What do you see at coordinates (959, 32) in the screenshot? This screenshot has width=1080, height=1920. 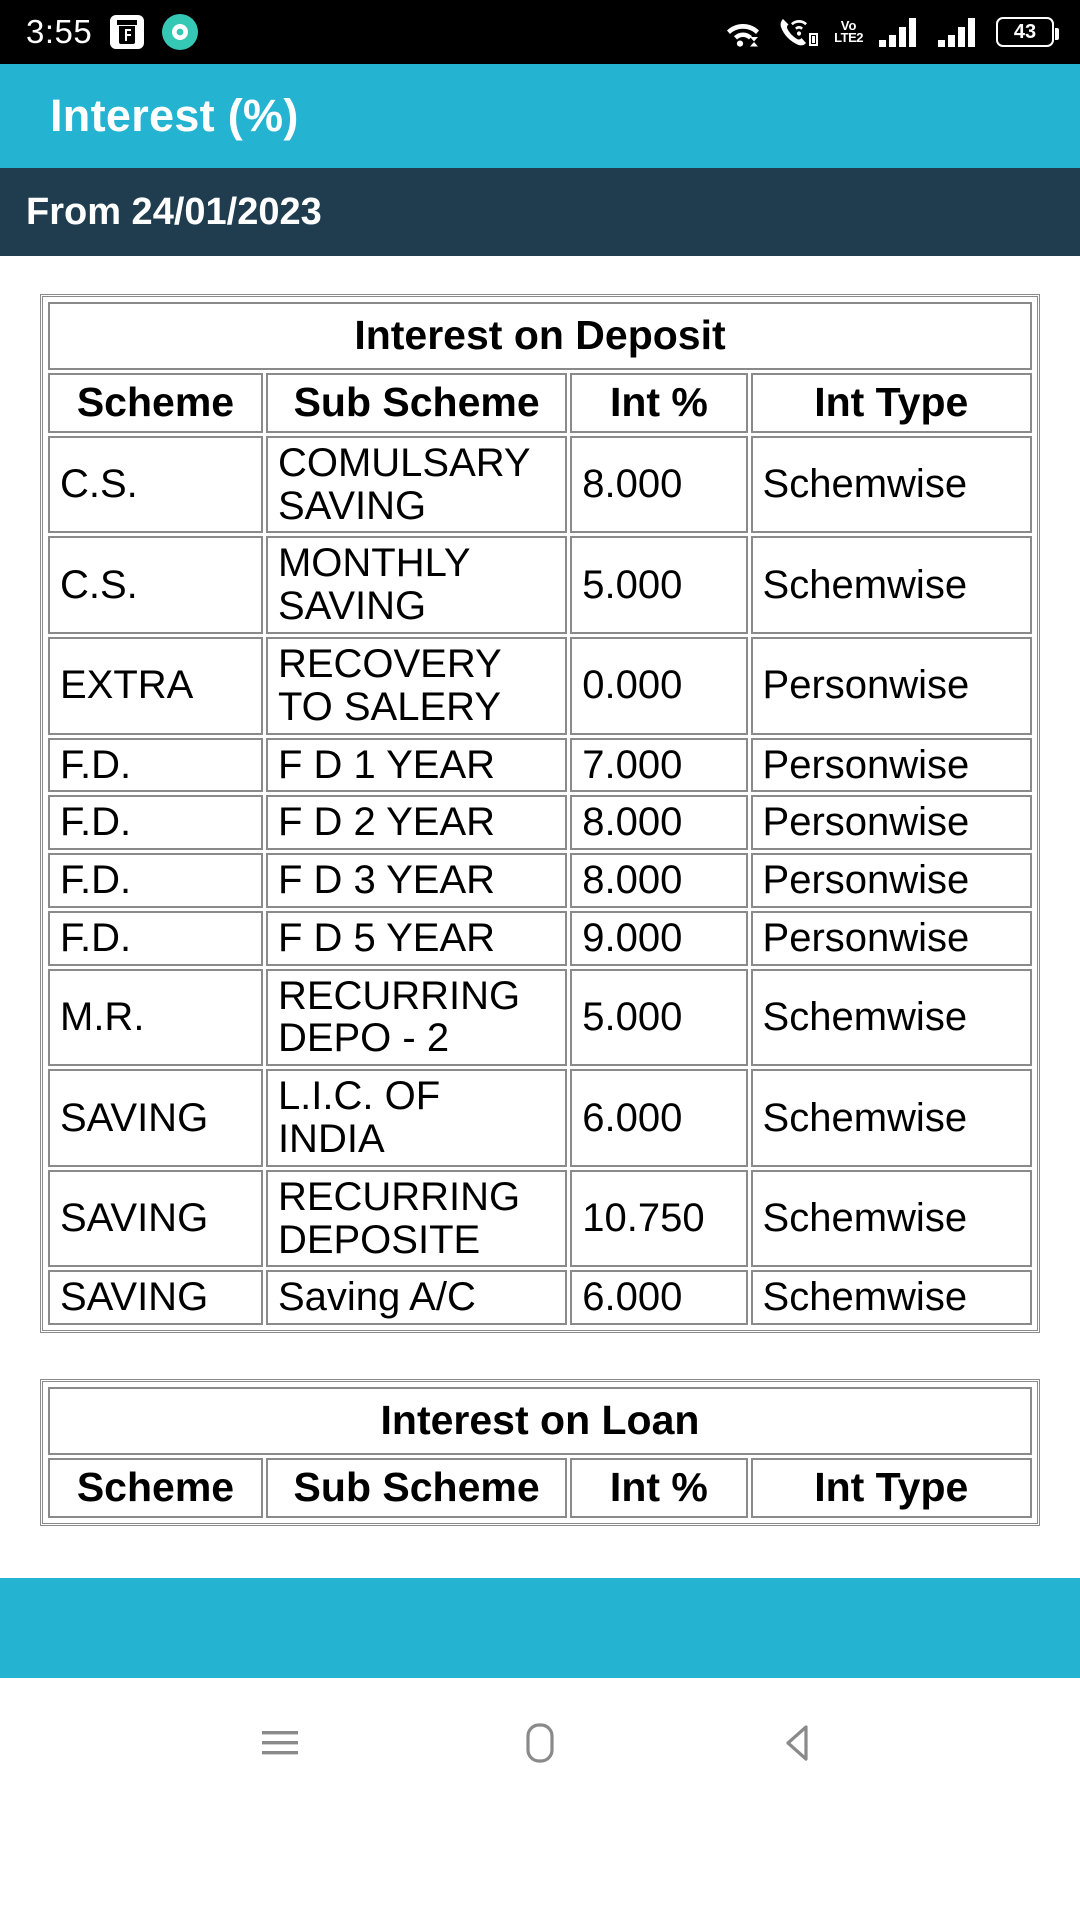 I see `signal-bars-sim2-icon` at bounding box center [959, 32].